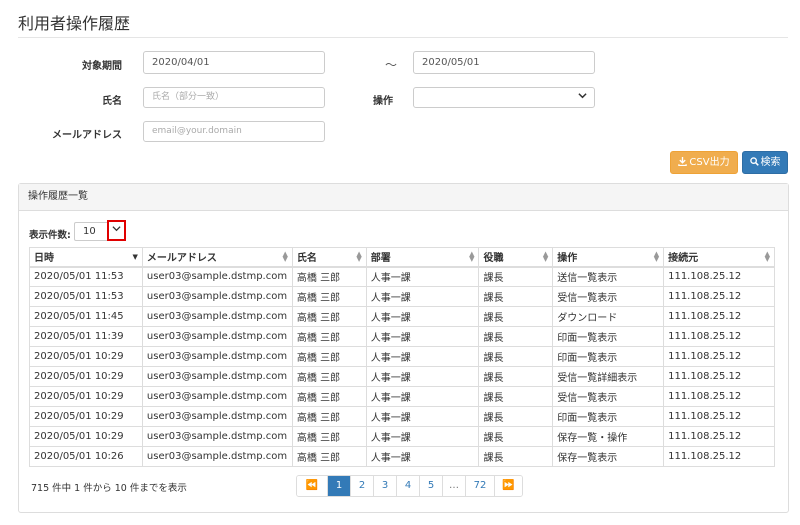 The height and width of the screenshot is (525, 800). I want to click on page-size-select: 10, so click(100, 230).